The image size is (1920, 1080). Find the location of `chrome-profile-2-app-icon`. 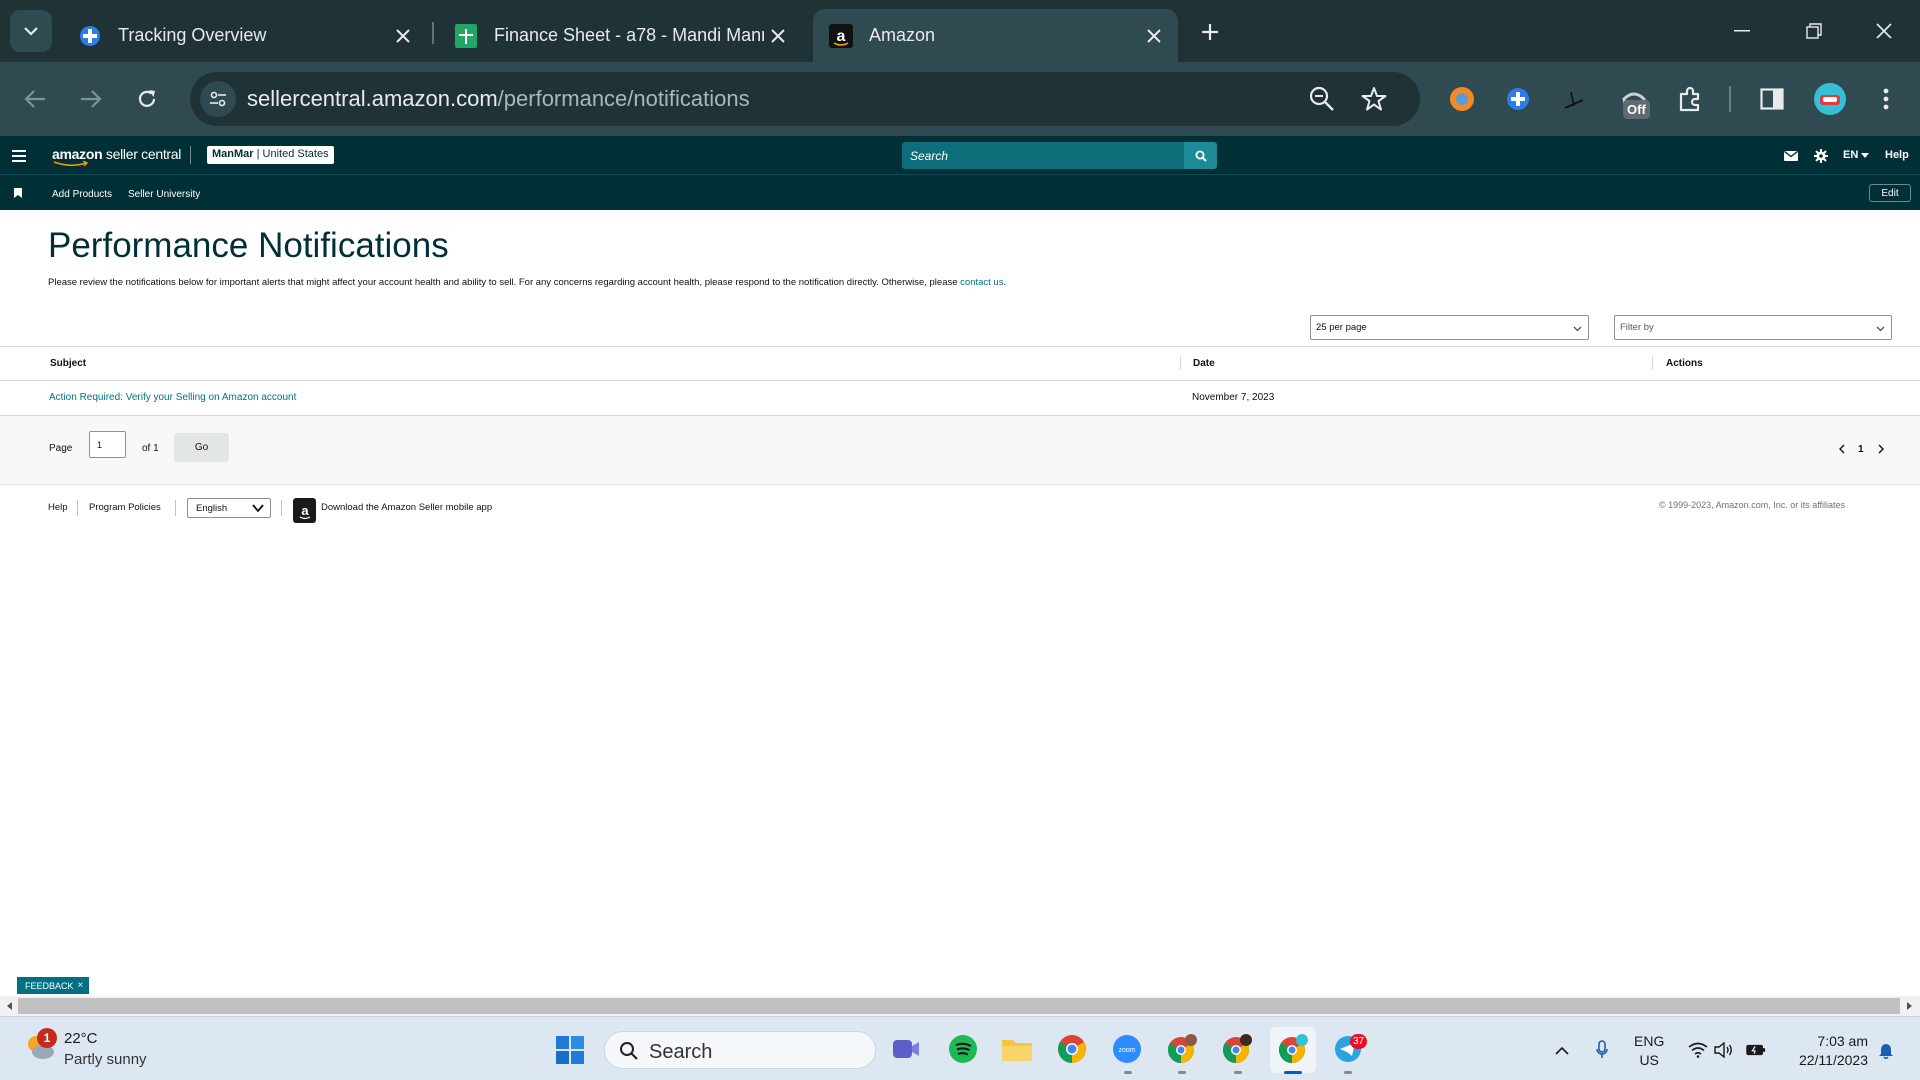

chrome-profile-2-app-icon is located at coordinates (1237, 1049).